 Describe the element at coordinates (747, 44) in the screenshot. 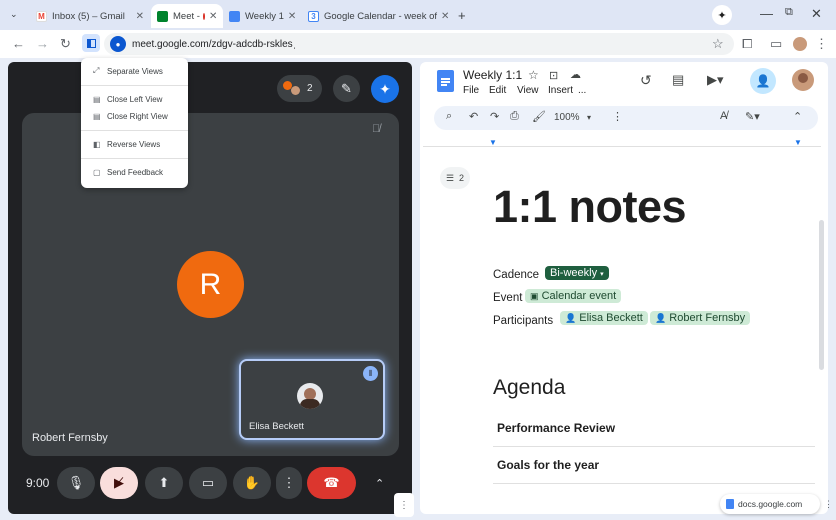

I see `extensions-icon: ⧠` at that location.